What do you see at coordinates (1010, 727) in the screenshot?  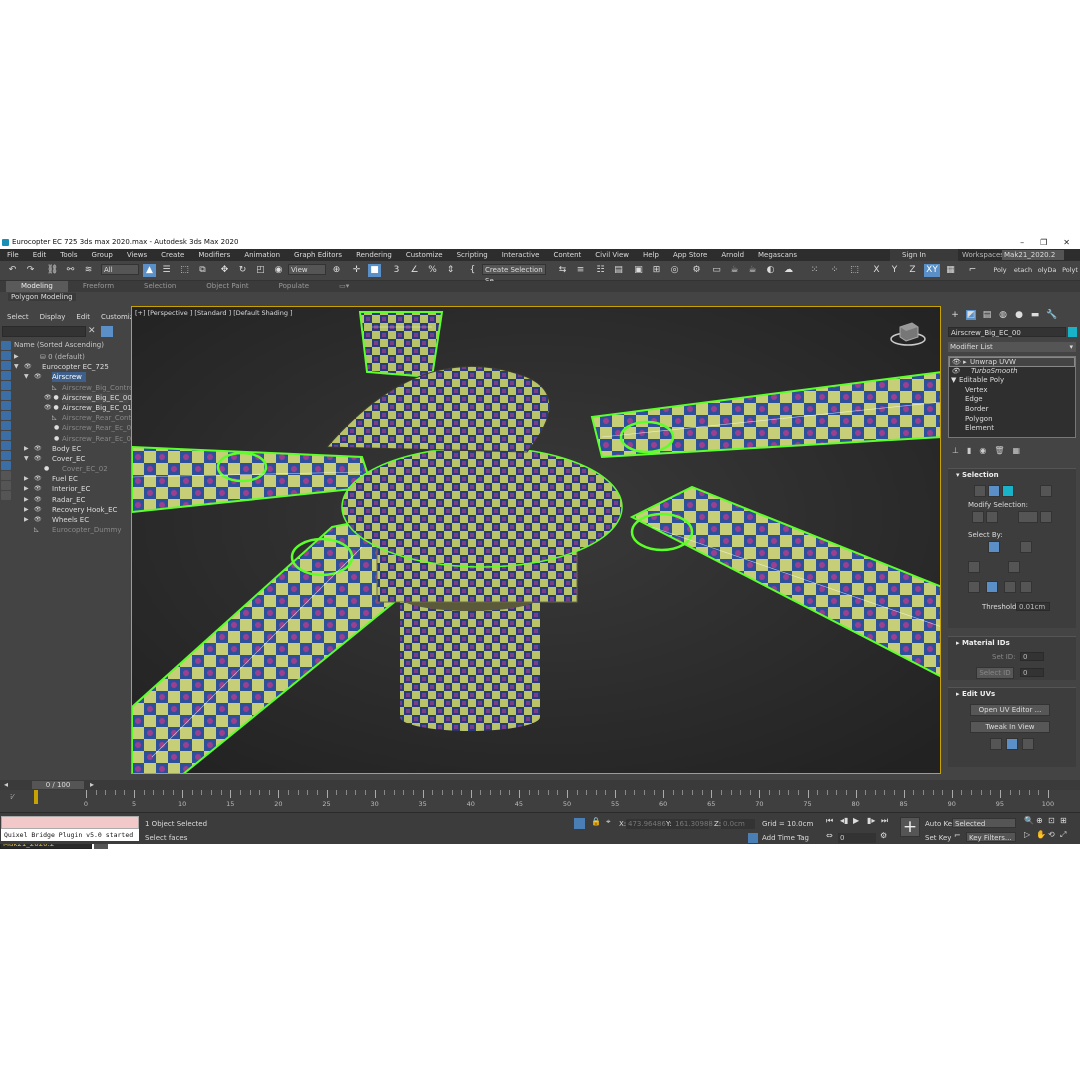 I see `tweak-in-view-button: Tweak In View` at bounding box center [1010, 727].